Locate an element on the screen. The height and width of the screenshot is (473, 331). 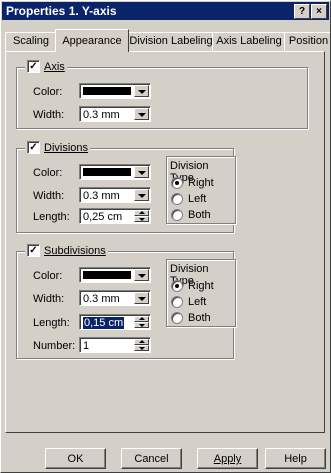
divisions-group-label: Divisions is located at coordinates (66, 147).